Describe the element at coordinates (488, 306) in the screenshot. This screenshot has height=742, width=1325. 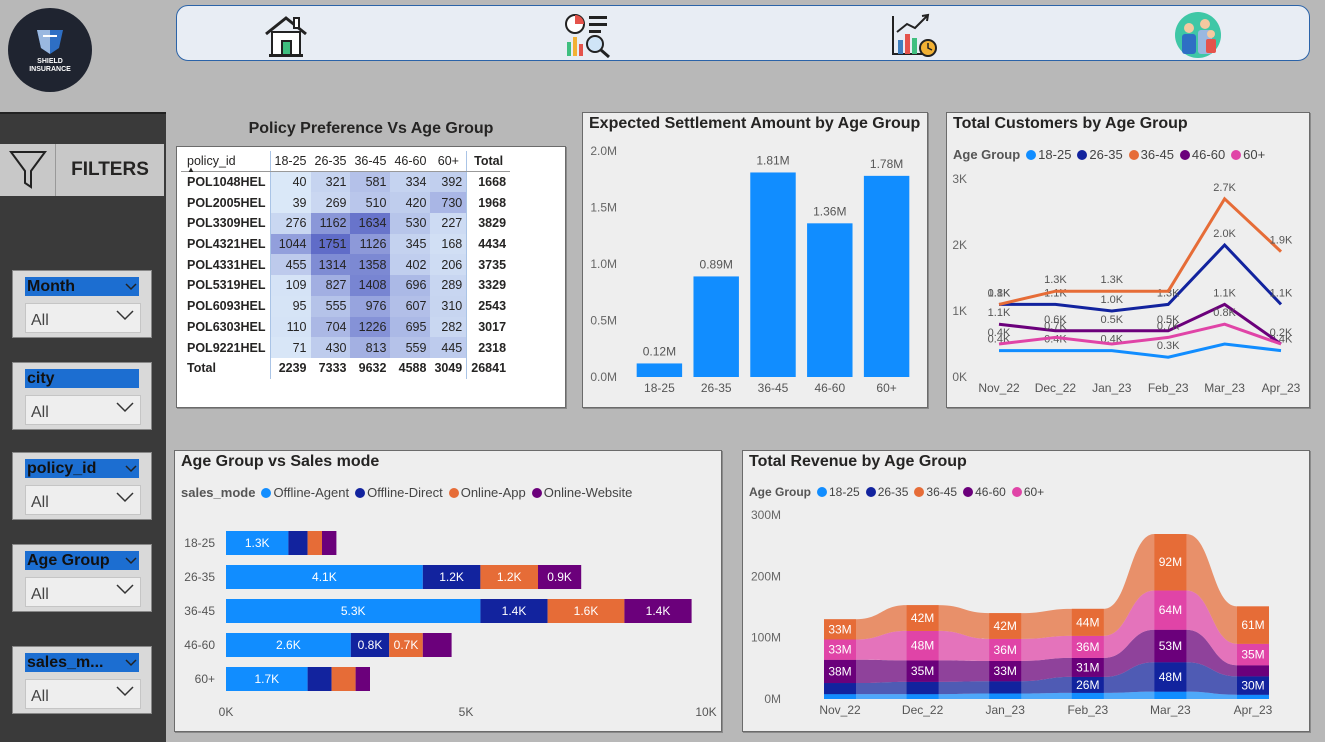
I see `row-total-cell: 2543` at that location.